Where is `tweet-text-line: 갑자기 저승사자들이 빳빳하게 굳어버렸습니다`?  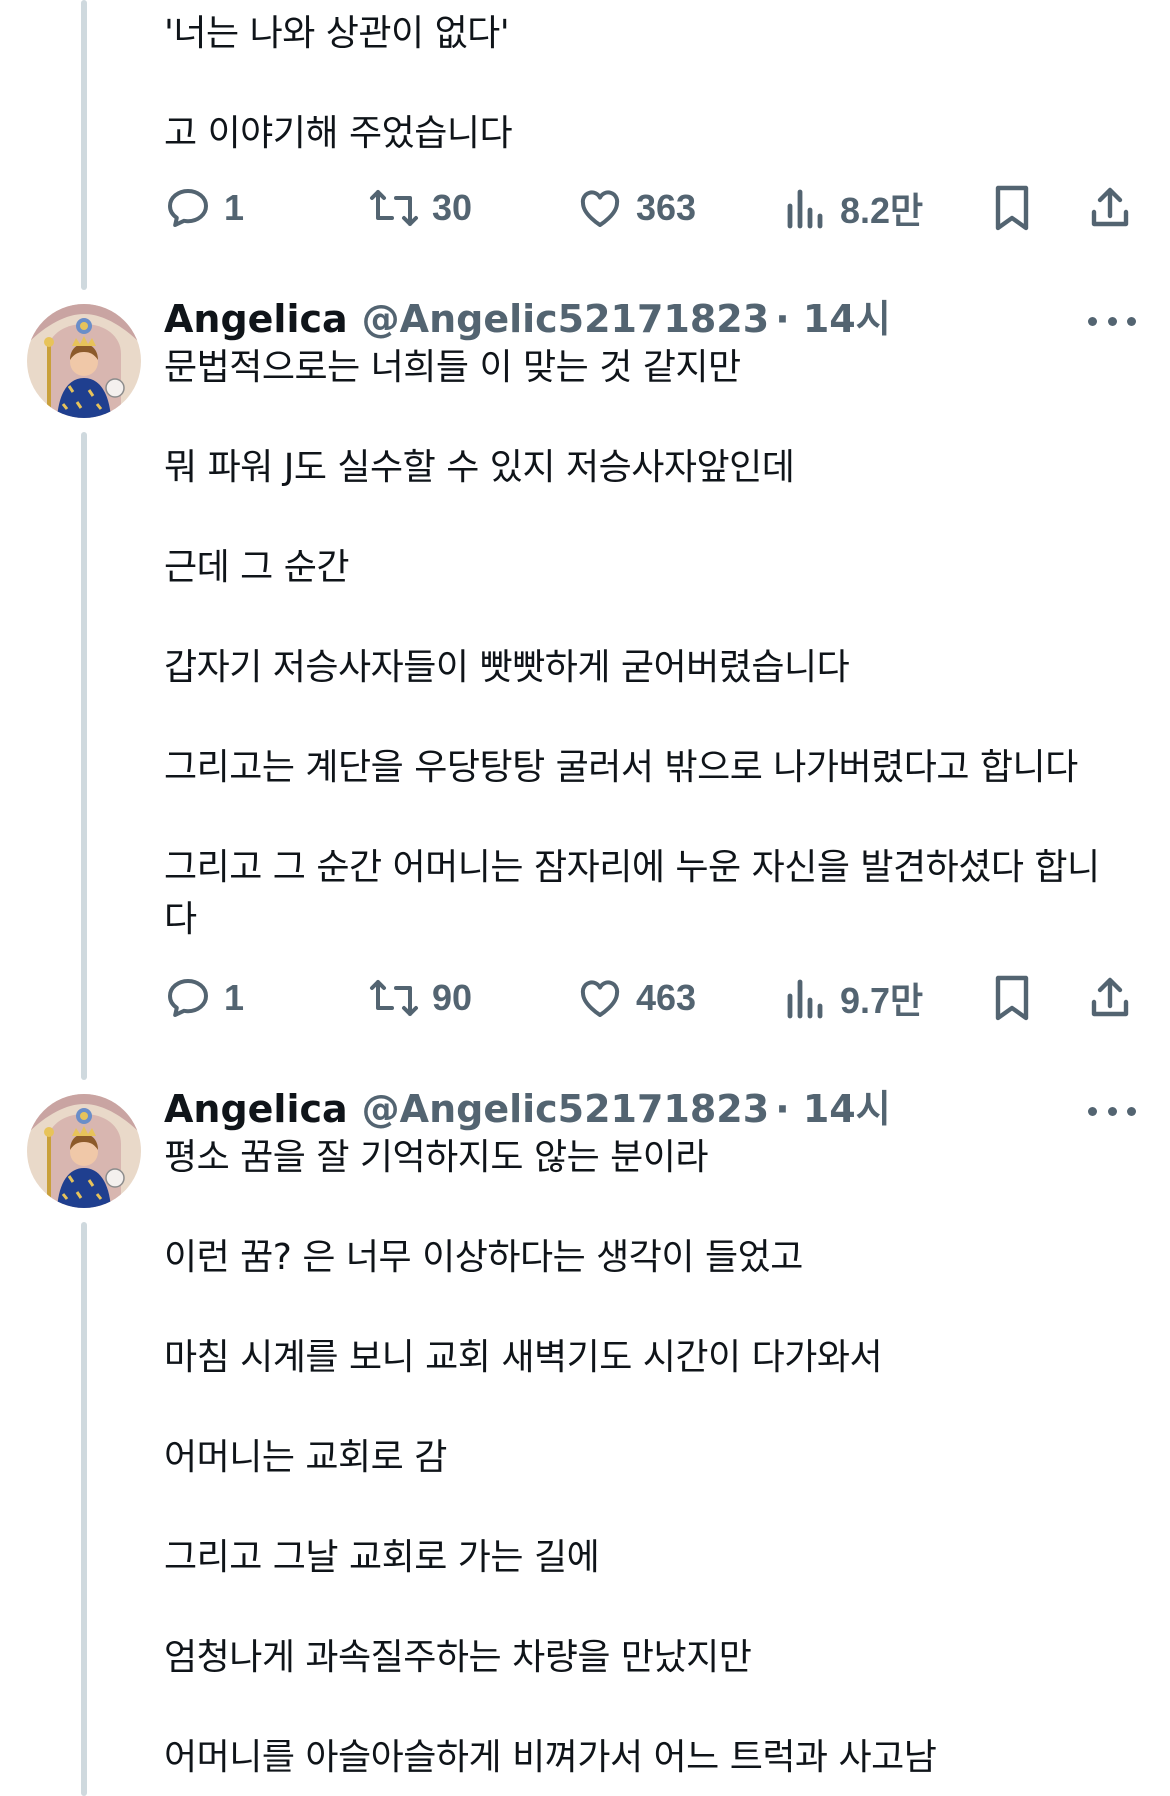 tweet-text-line: 갑자기 저승사자들이 빳빳하게 굳어버렸습니다 is located at coordinates (507, 667).